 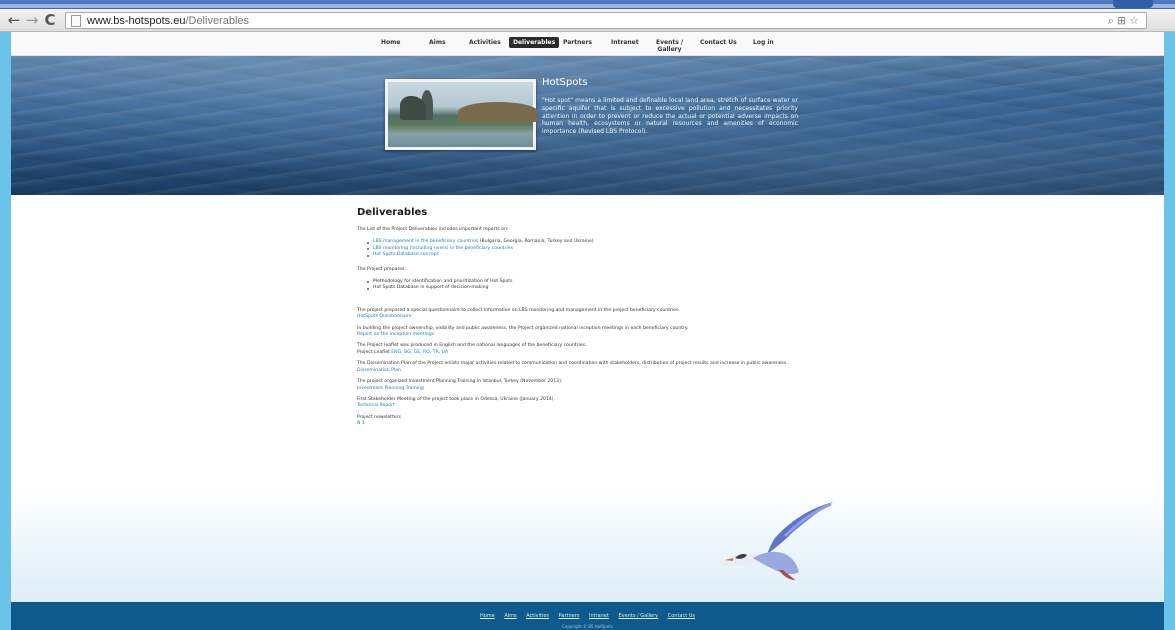 What do you see at coordinates (569, 616) in the screenshot?
I see `footer-link-partners: Partners` at bounding box center [569, 616].